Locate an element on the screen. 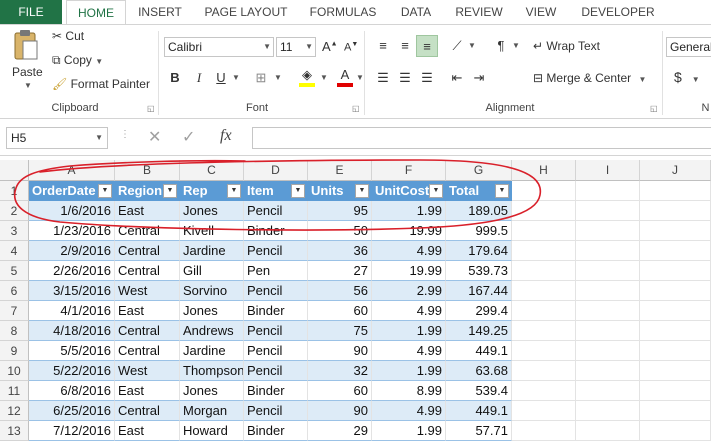  table-cell: 4/18/2016 is located at coordinates (72, 331).